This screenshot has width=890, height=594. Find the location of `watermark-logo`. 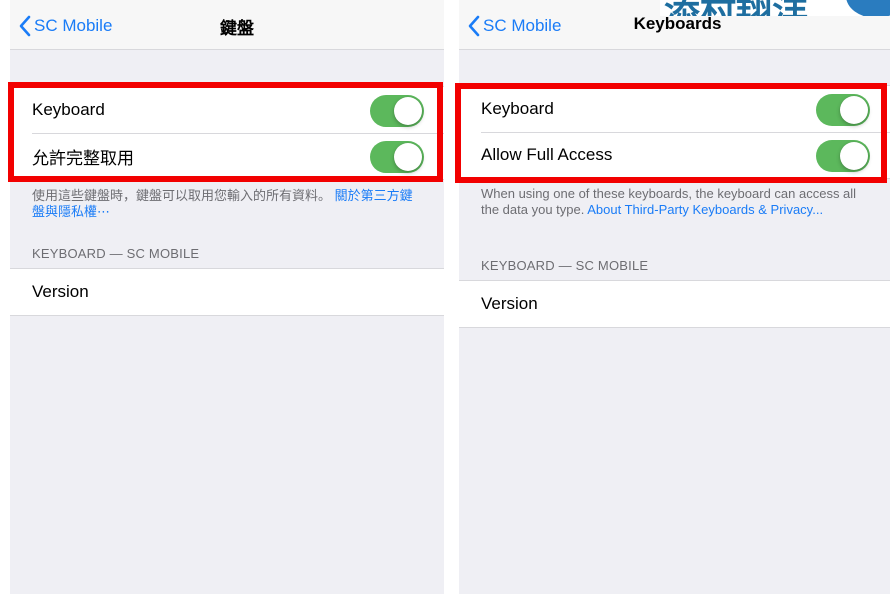

watermark-logo is located at coordinates (868, 8).